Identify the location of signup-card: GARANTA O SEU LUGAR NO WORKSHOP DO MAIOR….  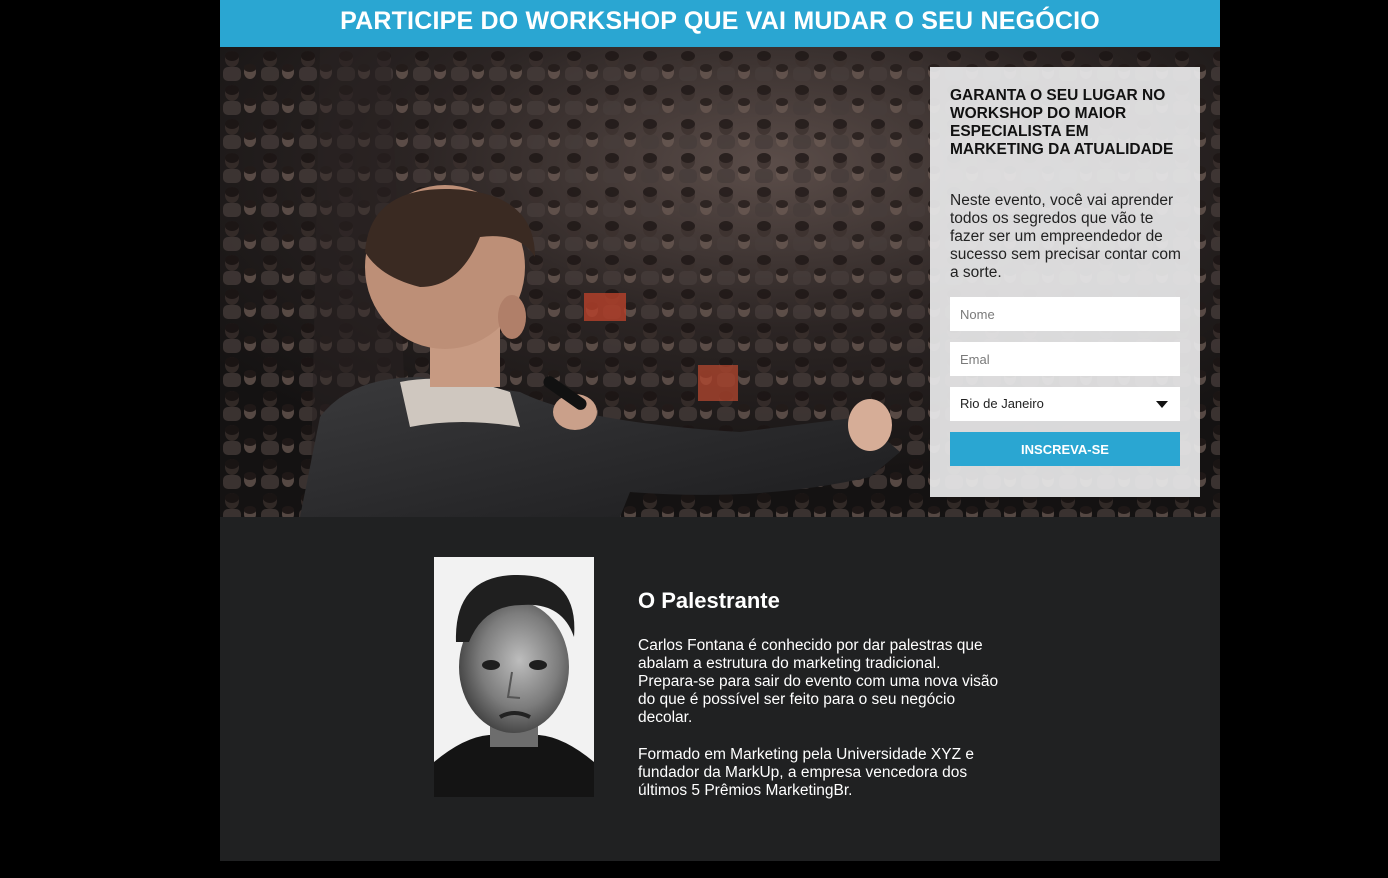
(1065, 282).